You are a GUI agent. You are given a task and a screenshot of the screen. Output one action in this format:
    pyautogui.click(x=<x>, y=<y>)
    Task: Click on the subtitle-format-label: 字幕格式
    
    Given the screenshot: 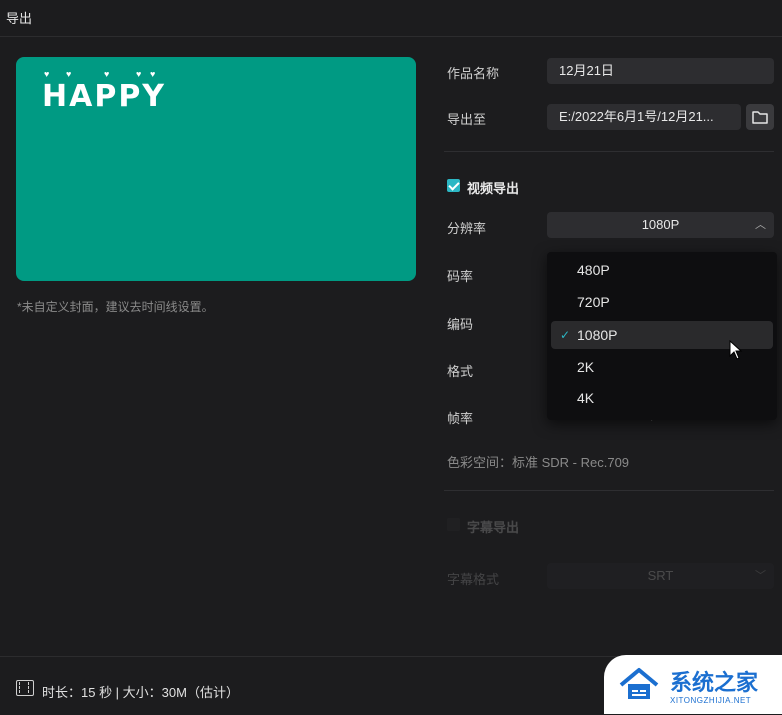 What is the action you would take?
    pyautogui.click(x=473, y=579)
    